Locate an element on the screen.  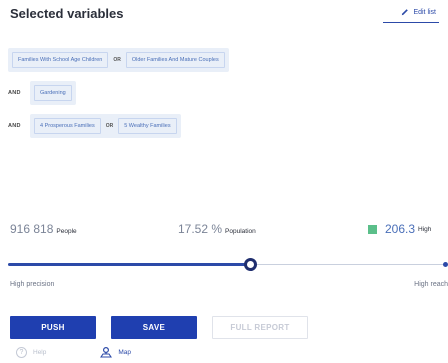
edit-list-label: Edit list is located at coordinates (424, 12).